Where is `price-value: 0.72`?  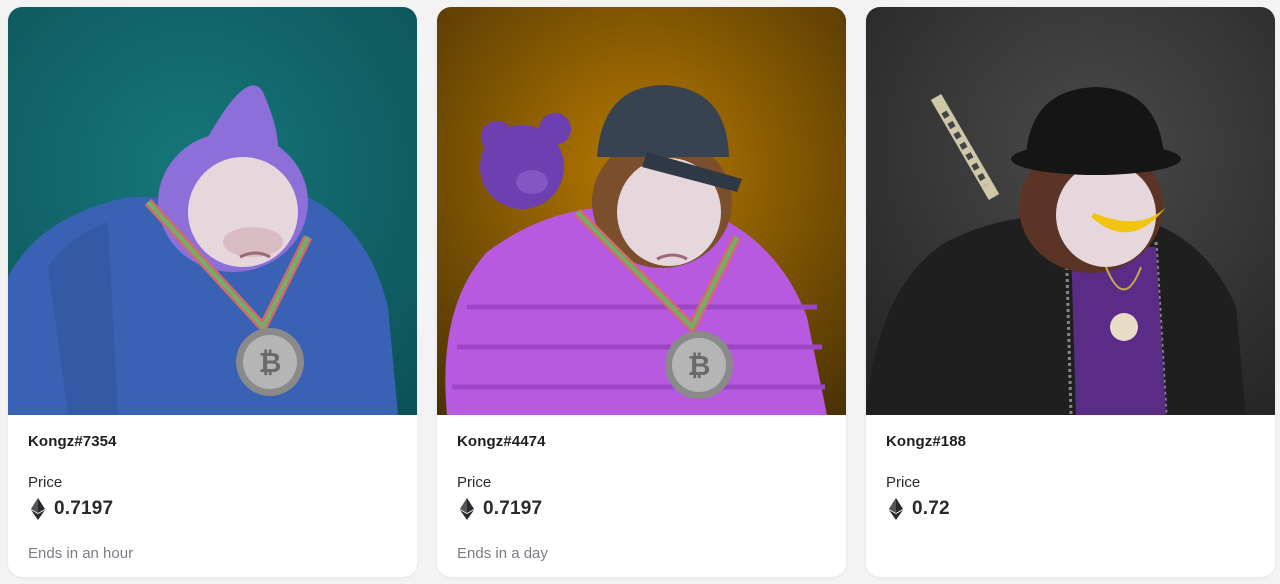 price-value: 0.72 is located at coordinates (931, 508).